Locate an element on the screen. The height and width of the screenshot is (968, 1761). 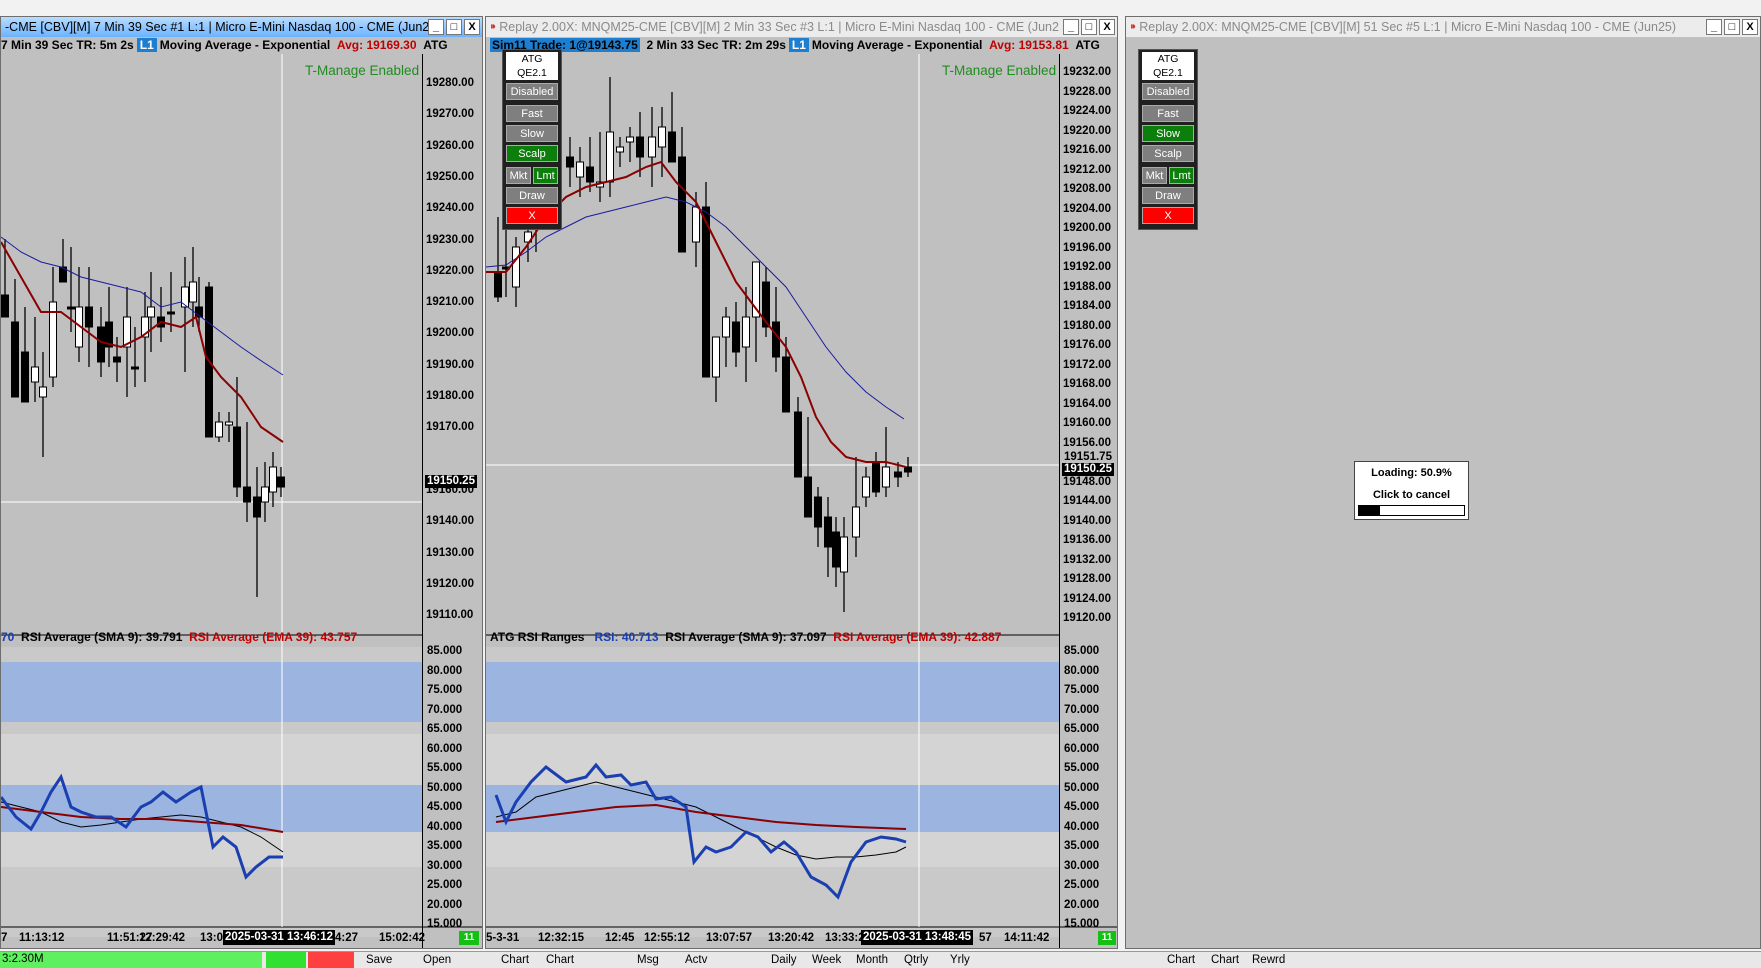
rsi-label: 70.000 is located at coordinates (445, 709).